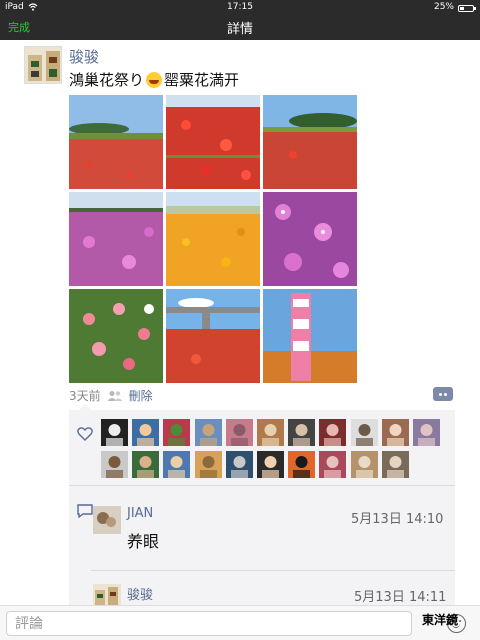 The width and height of the screenshot is (480, 640). I want to click on page-title: 詳情, so click(239, 29).